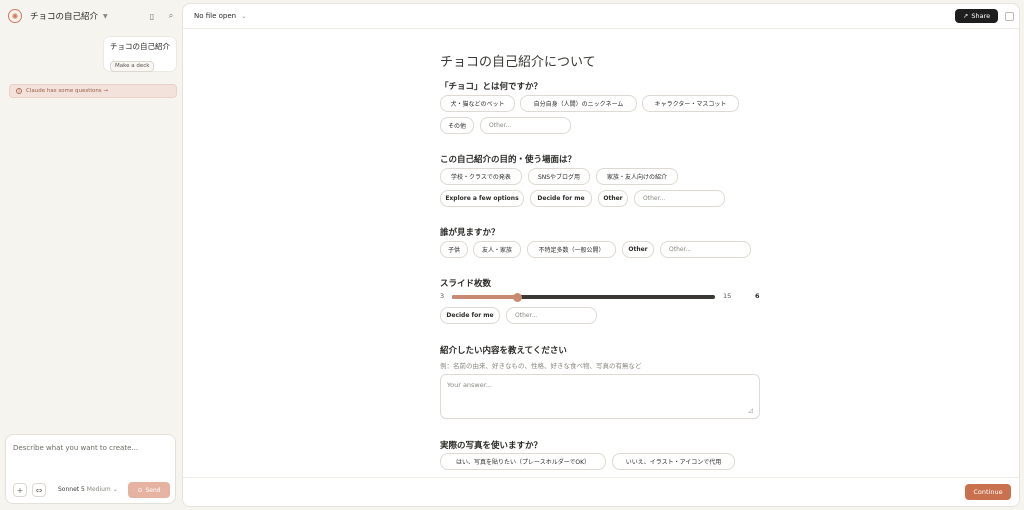 The height and width of the screenshot is (510, 1024). I want to click on user-message-text: チョコの自己紹介, so click(140, 46).